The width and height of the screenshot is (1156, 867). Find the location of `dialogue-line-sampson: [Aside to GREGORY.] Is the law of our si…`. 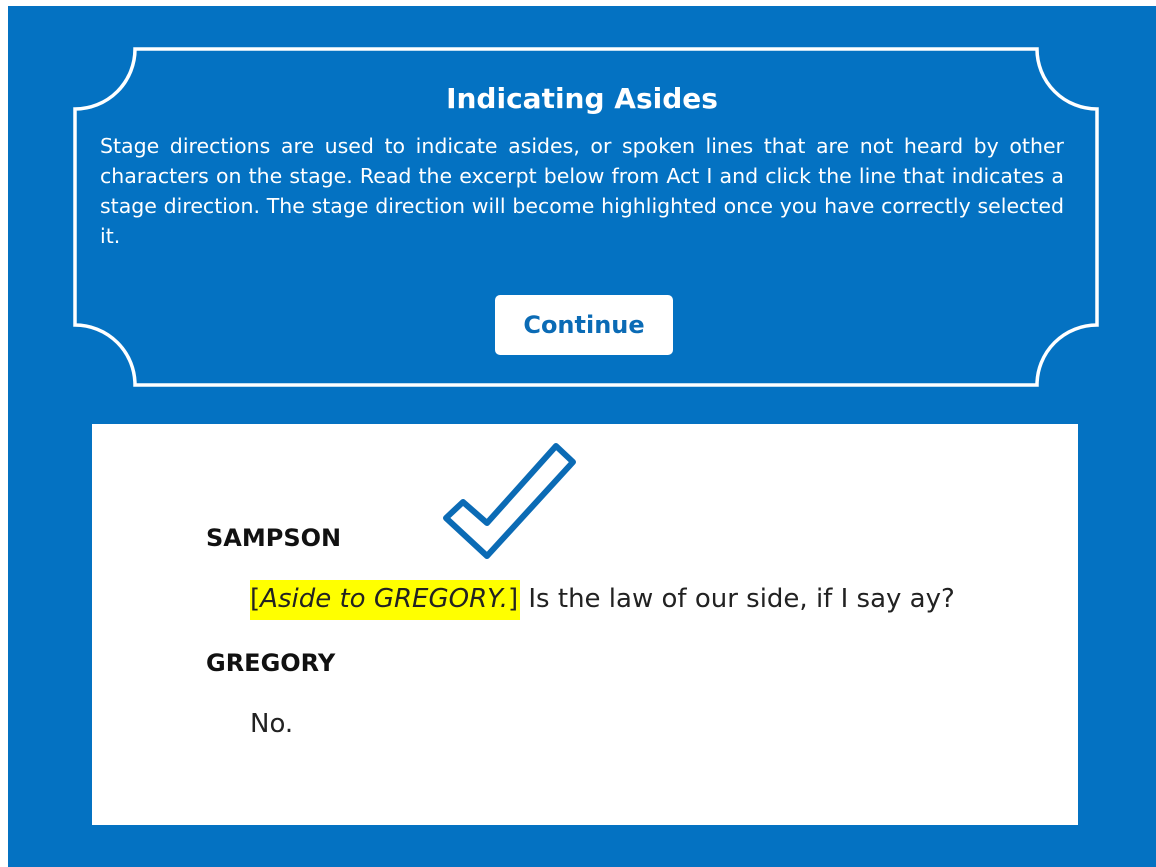

dialogue-line-sampson: [Aside to GREGORY.] Is the law of our si… is located at coordinates (602, 600).